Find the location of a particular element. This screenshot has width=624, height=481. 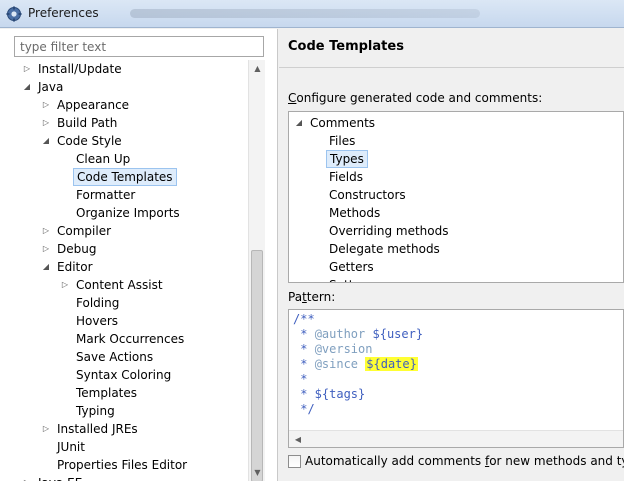

tree-item-label: Appearance is located at coordinates (93, 105).